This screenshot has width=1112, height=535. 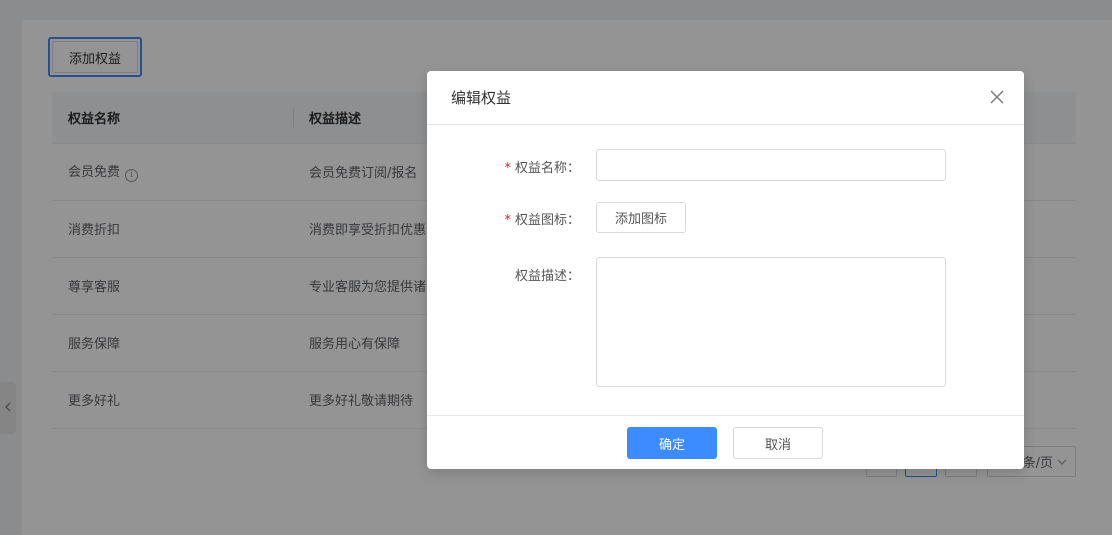 I want to click on name-label: * 权益名称：, so click(x=542, y=168).